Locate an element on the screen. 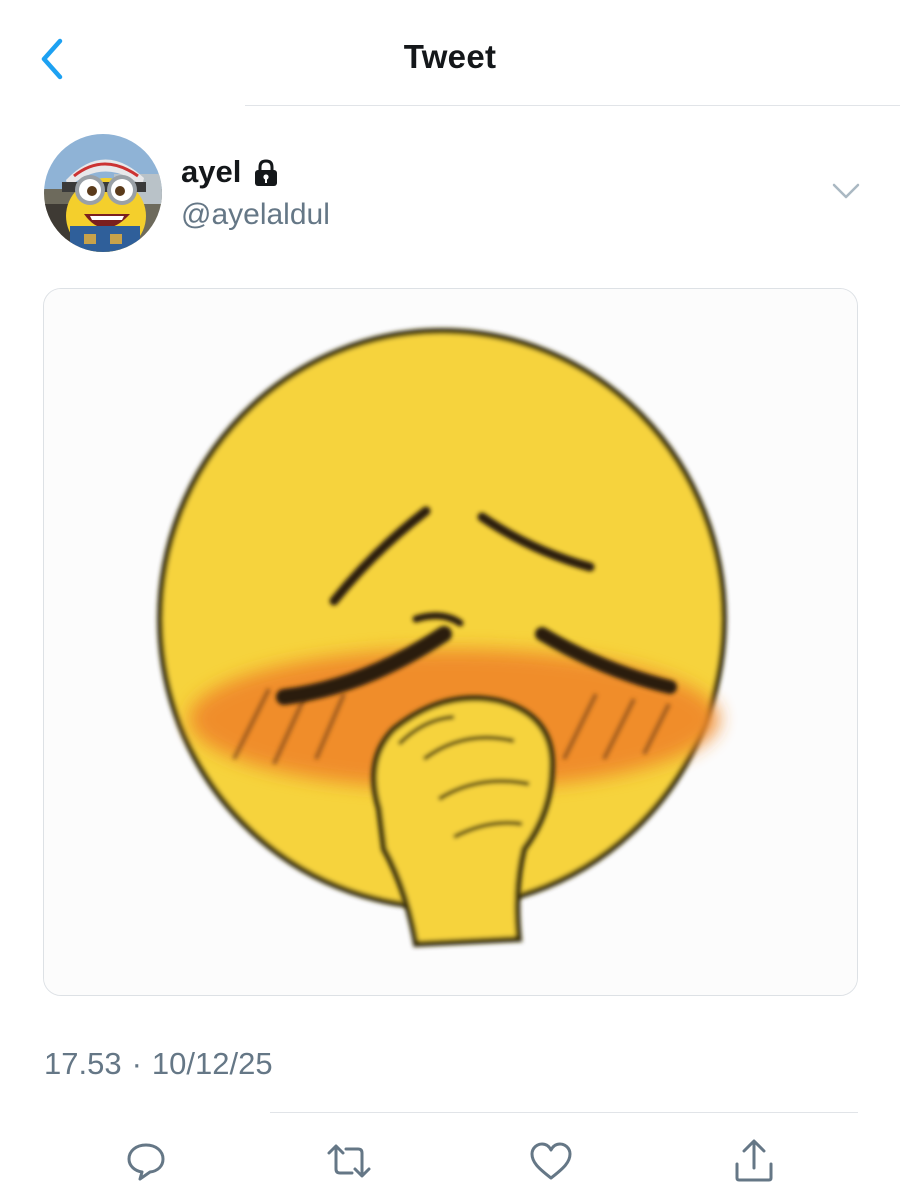 The image size is (900, 1200). like-button is located at coordinates (551, 1161).